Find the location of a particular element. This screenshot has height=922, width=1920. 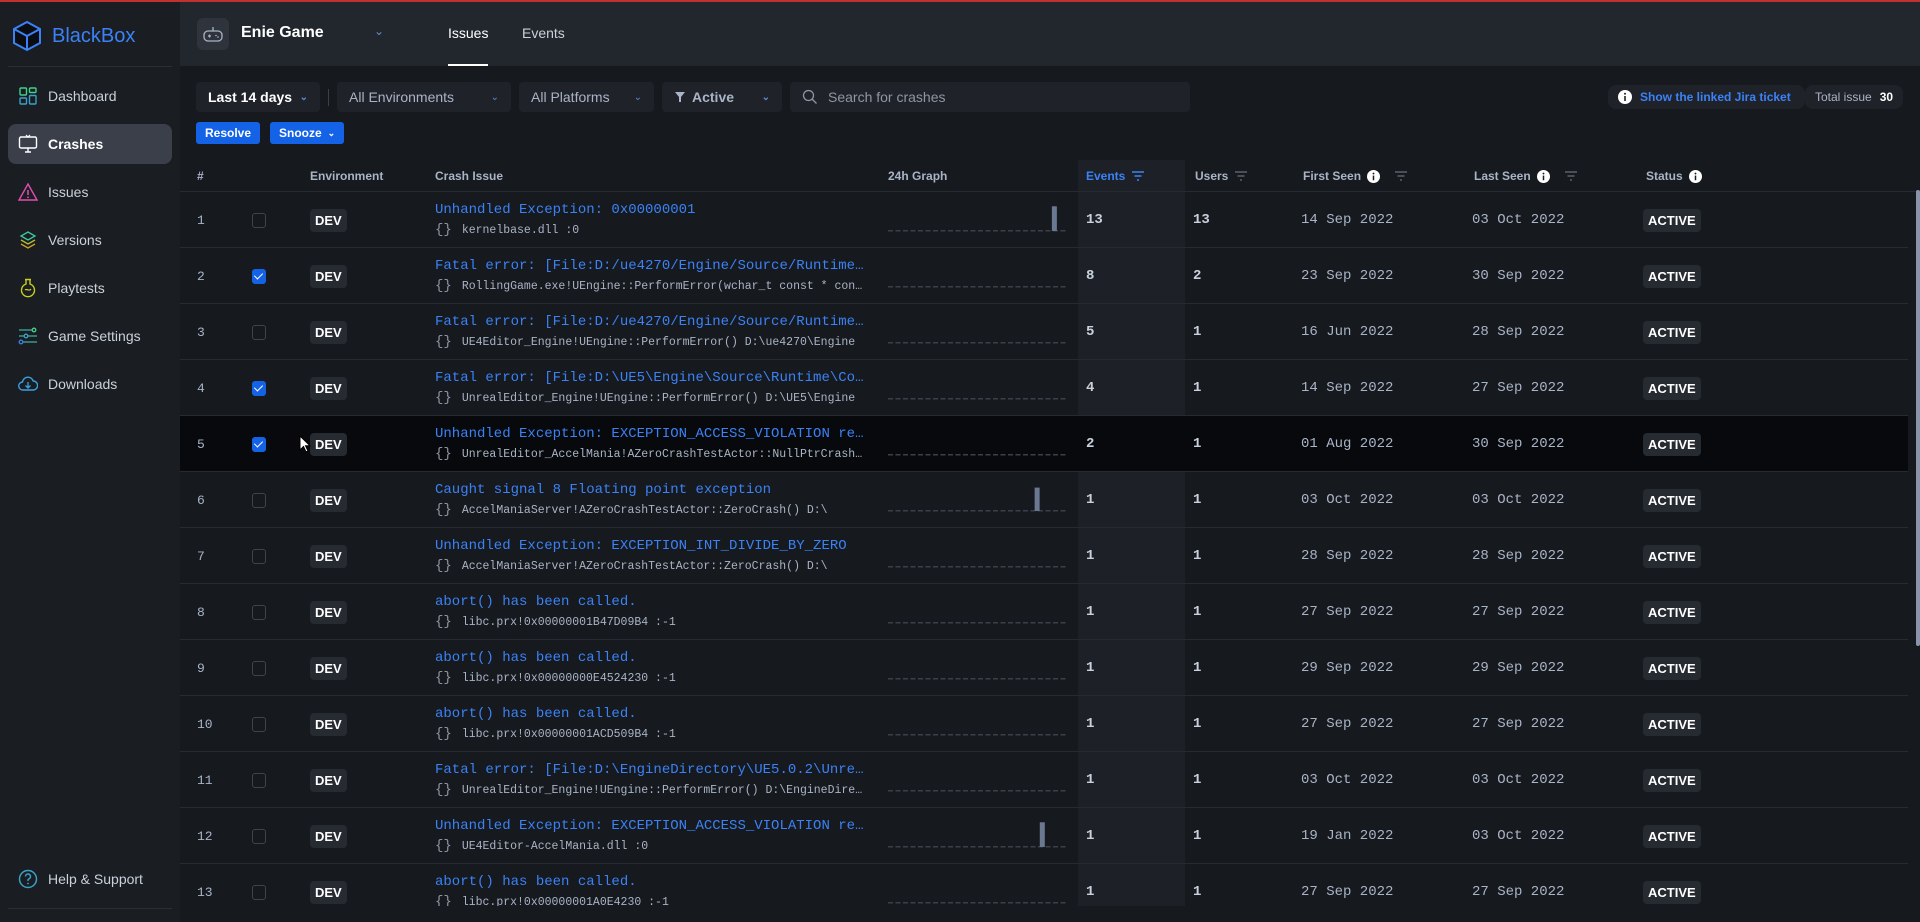

sidebar-item-issues: Issues is located at coordinates (90, 192).